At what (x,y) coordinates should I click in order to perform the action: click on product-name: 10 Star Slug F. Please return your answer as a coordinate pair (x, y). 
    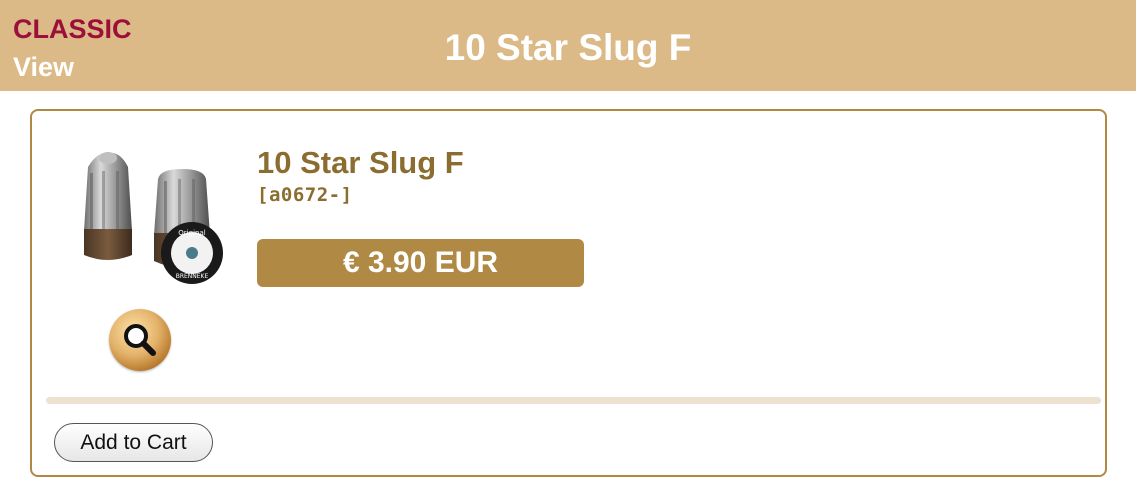
    Looking at the image, I should click on (360, 163).